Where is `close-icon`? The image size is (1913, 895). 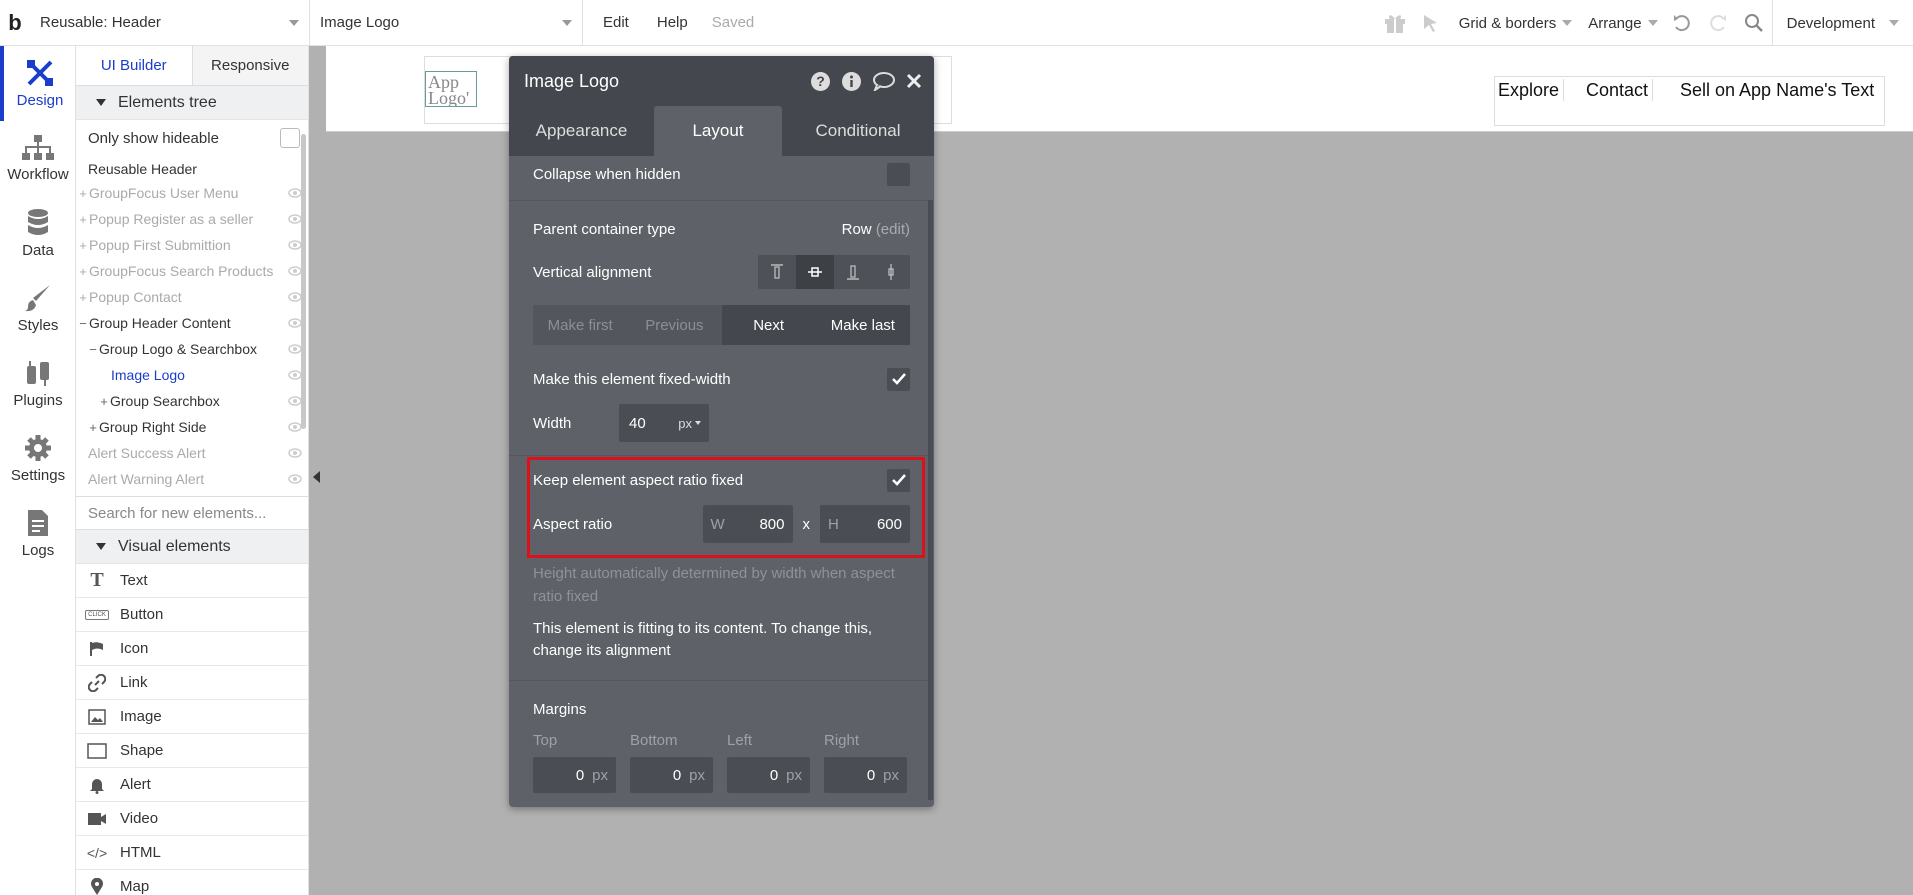 close-icon is located at coordinates (914, 81).